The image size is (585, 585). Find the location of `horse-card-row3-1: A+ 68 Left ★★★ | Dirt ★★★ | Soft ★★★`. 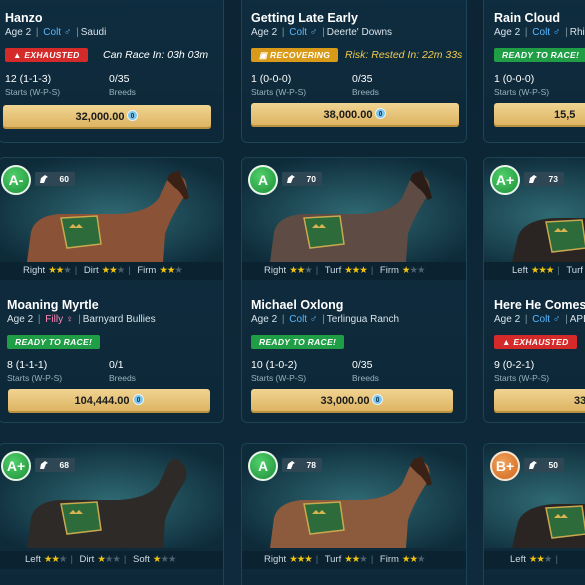

horse-card-row3-1: A+ 68 Left ★★★ | Dirt ★★★ | Soft ★★★ is located at coordinates (112, 514).